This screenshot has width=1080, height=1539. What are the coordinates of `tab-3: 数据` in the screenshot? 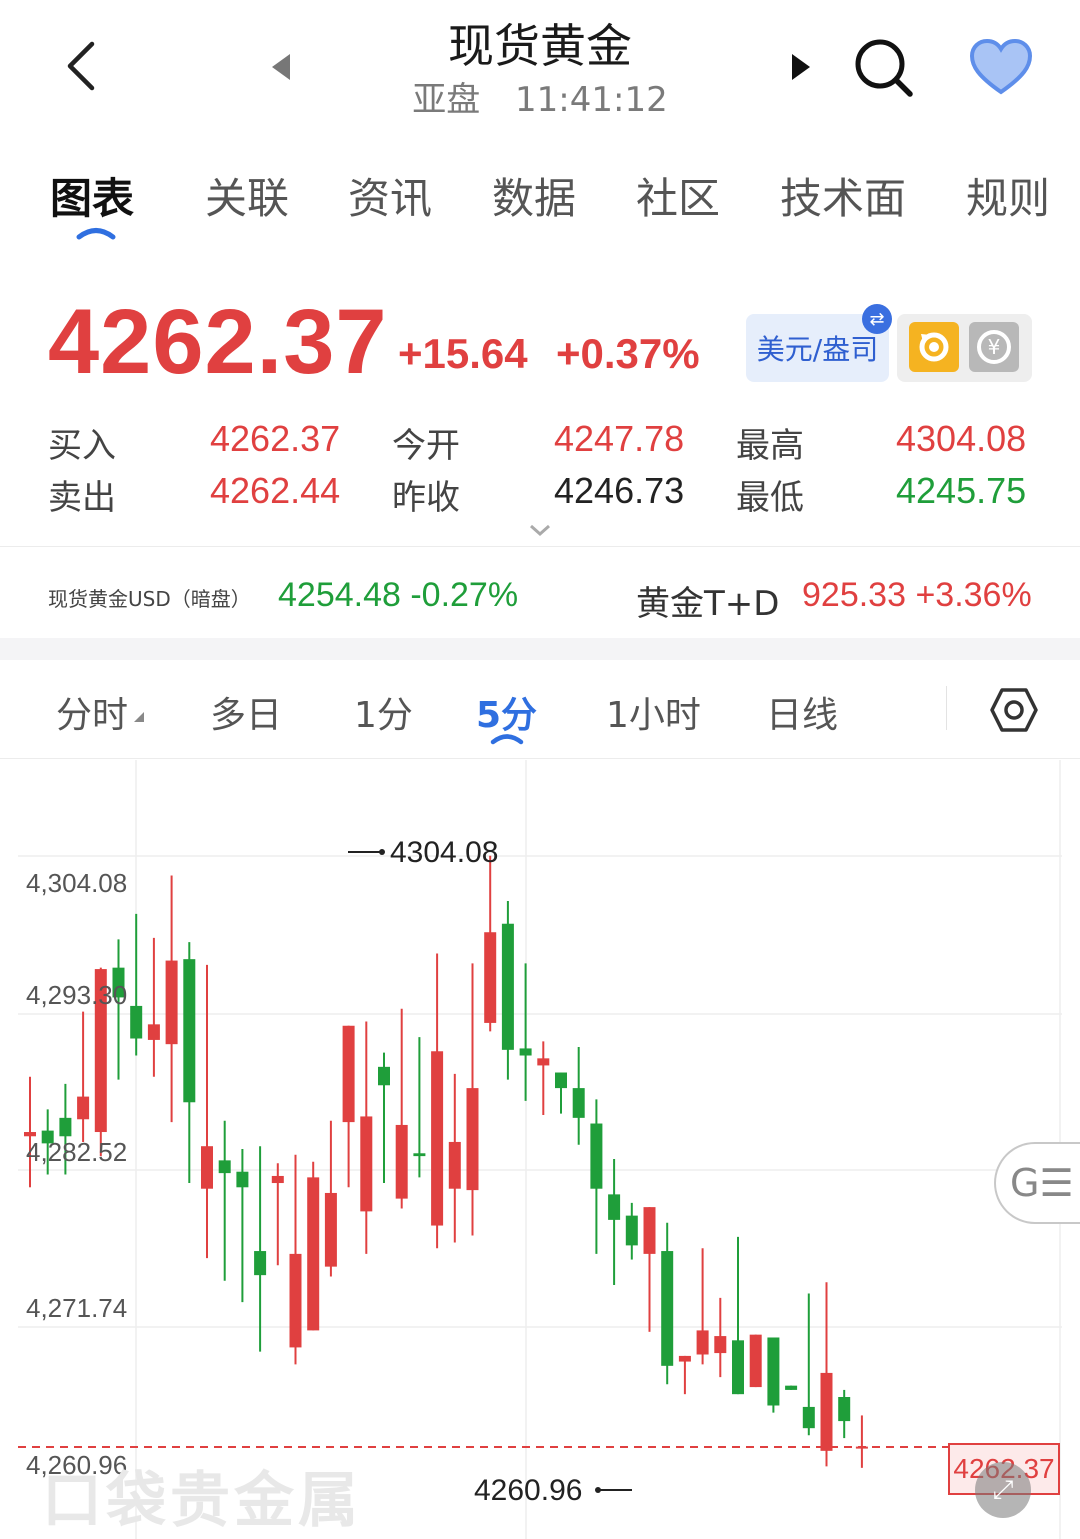 It's located at (534, 195).